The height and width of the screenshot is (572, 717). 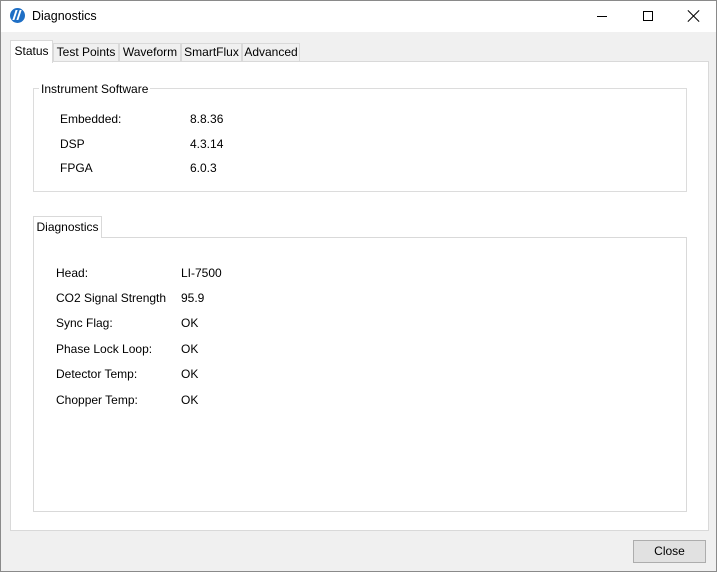 I want to click on close-button: Close, so click(x=669, y=551).